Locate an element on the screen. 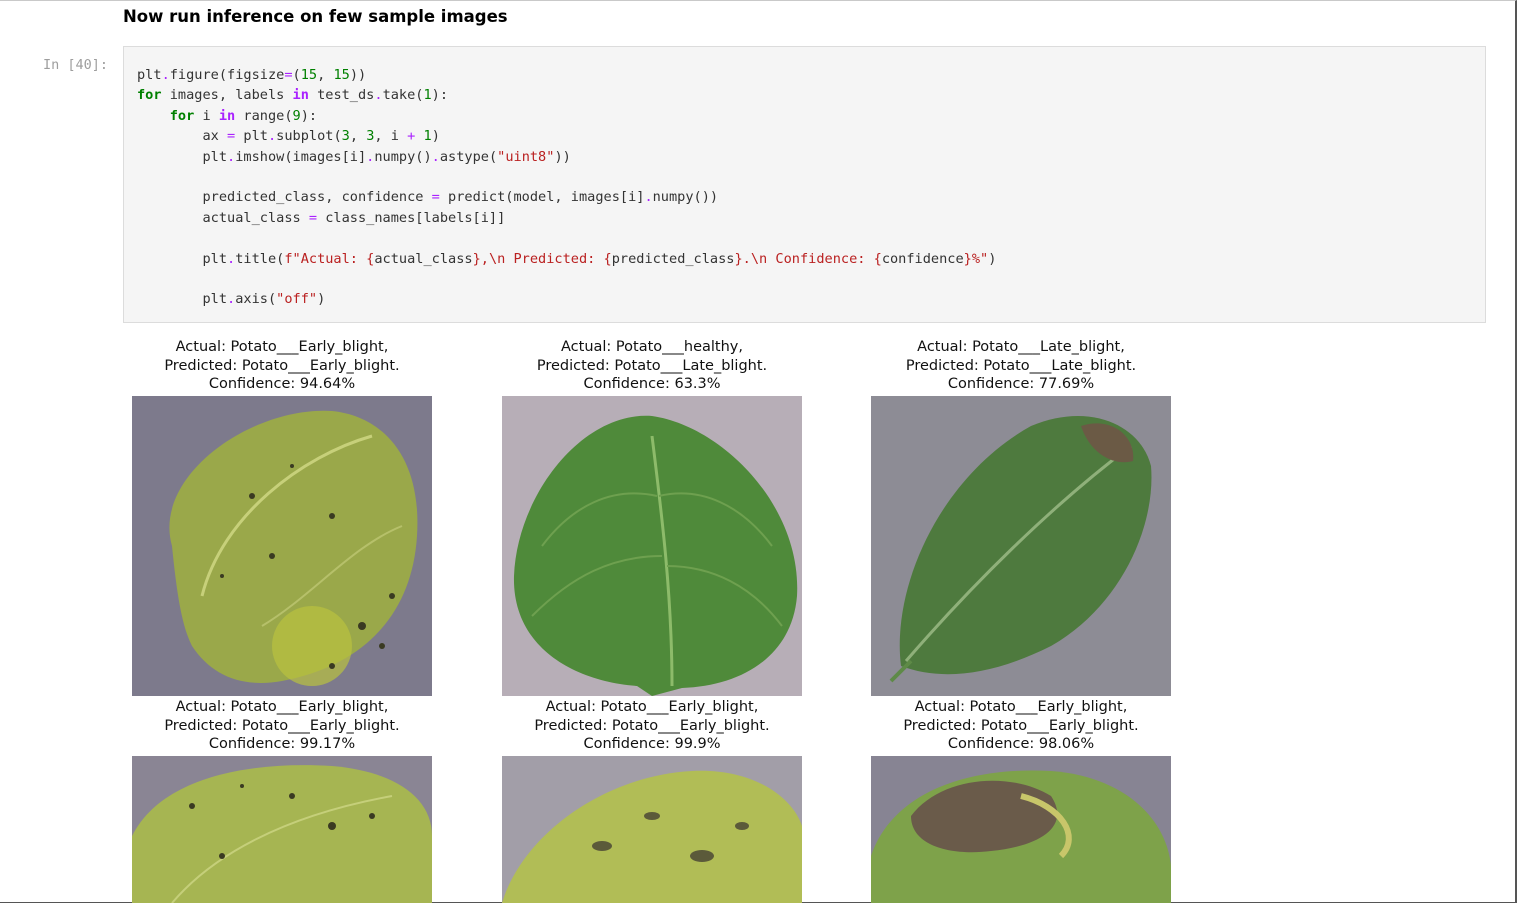  confidence-label: Confidence: 99.17% is located at coordinates (282, 744).